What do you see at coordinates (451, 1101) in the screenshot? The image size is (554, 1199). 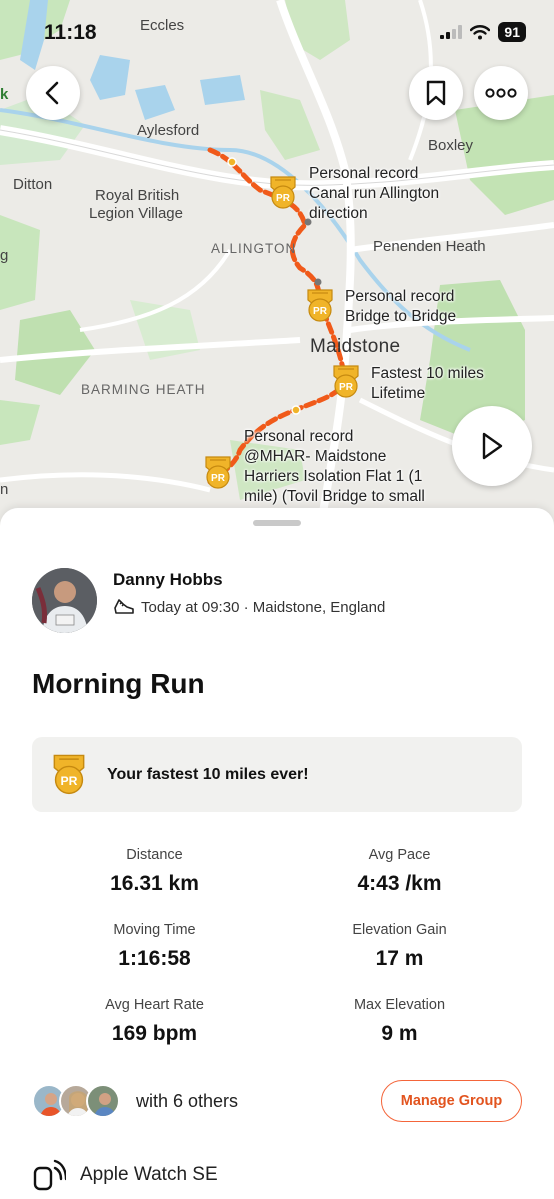 I see `manage-group-button: Manage Group` at bounding box center [451, 1101].